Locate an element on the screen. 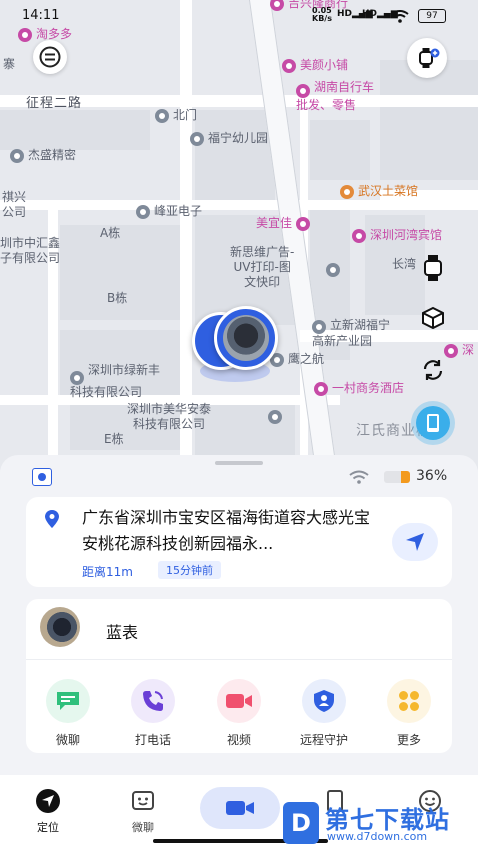 The height and width of the screenshot is (850, 478). chat-icon is located at coordinates (68, 701).